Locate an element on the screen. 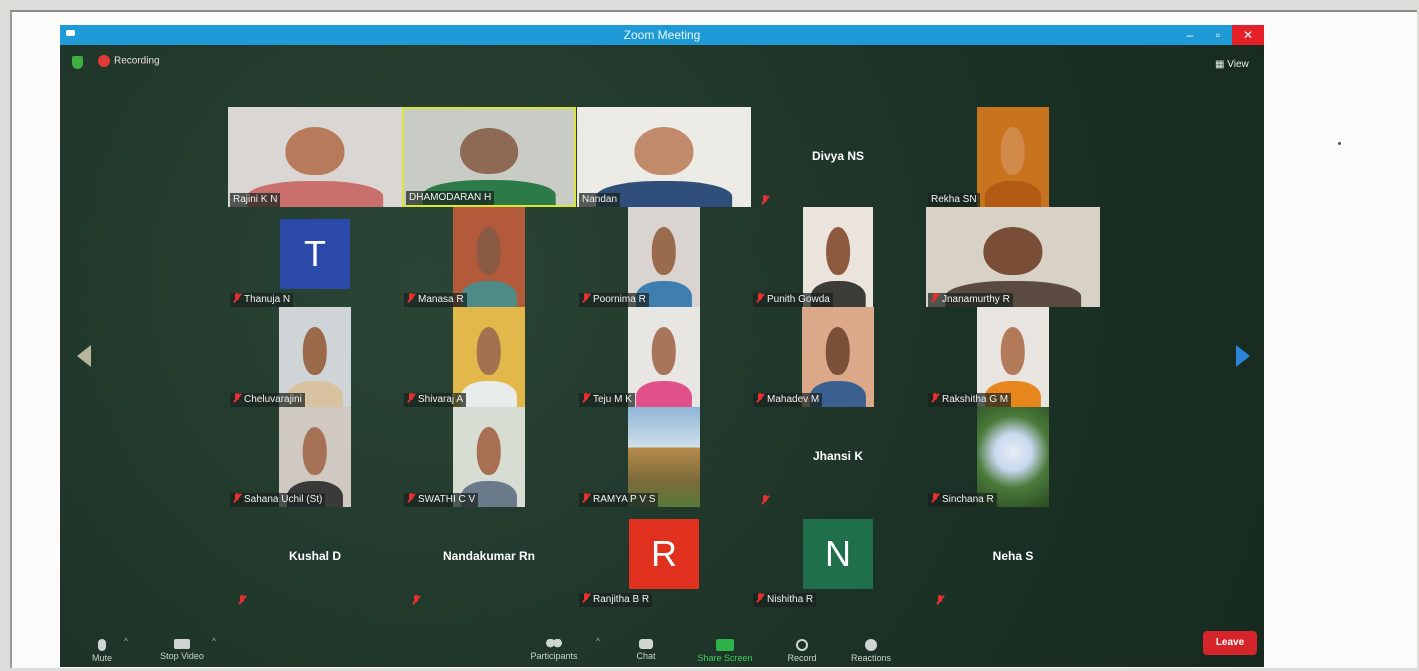 This screenshot has height=671, width=1419. chat-button: Chat is located at coordinates (646, 650).